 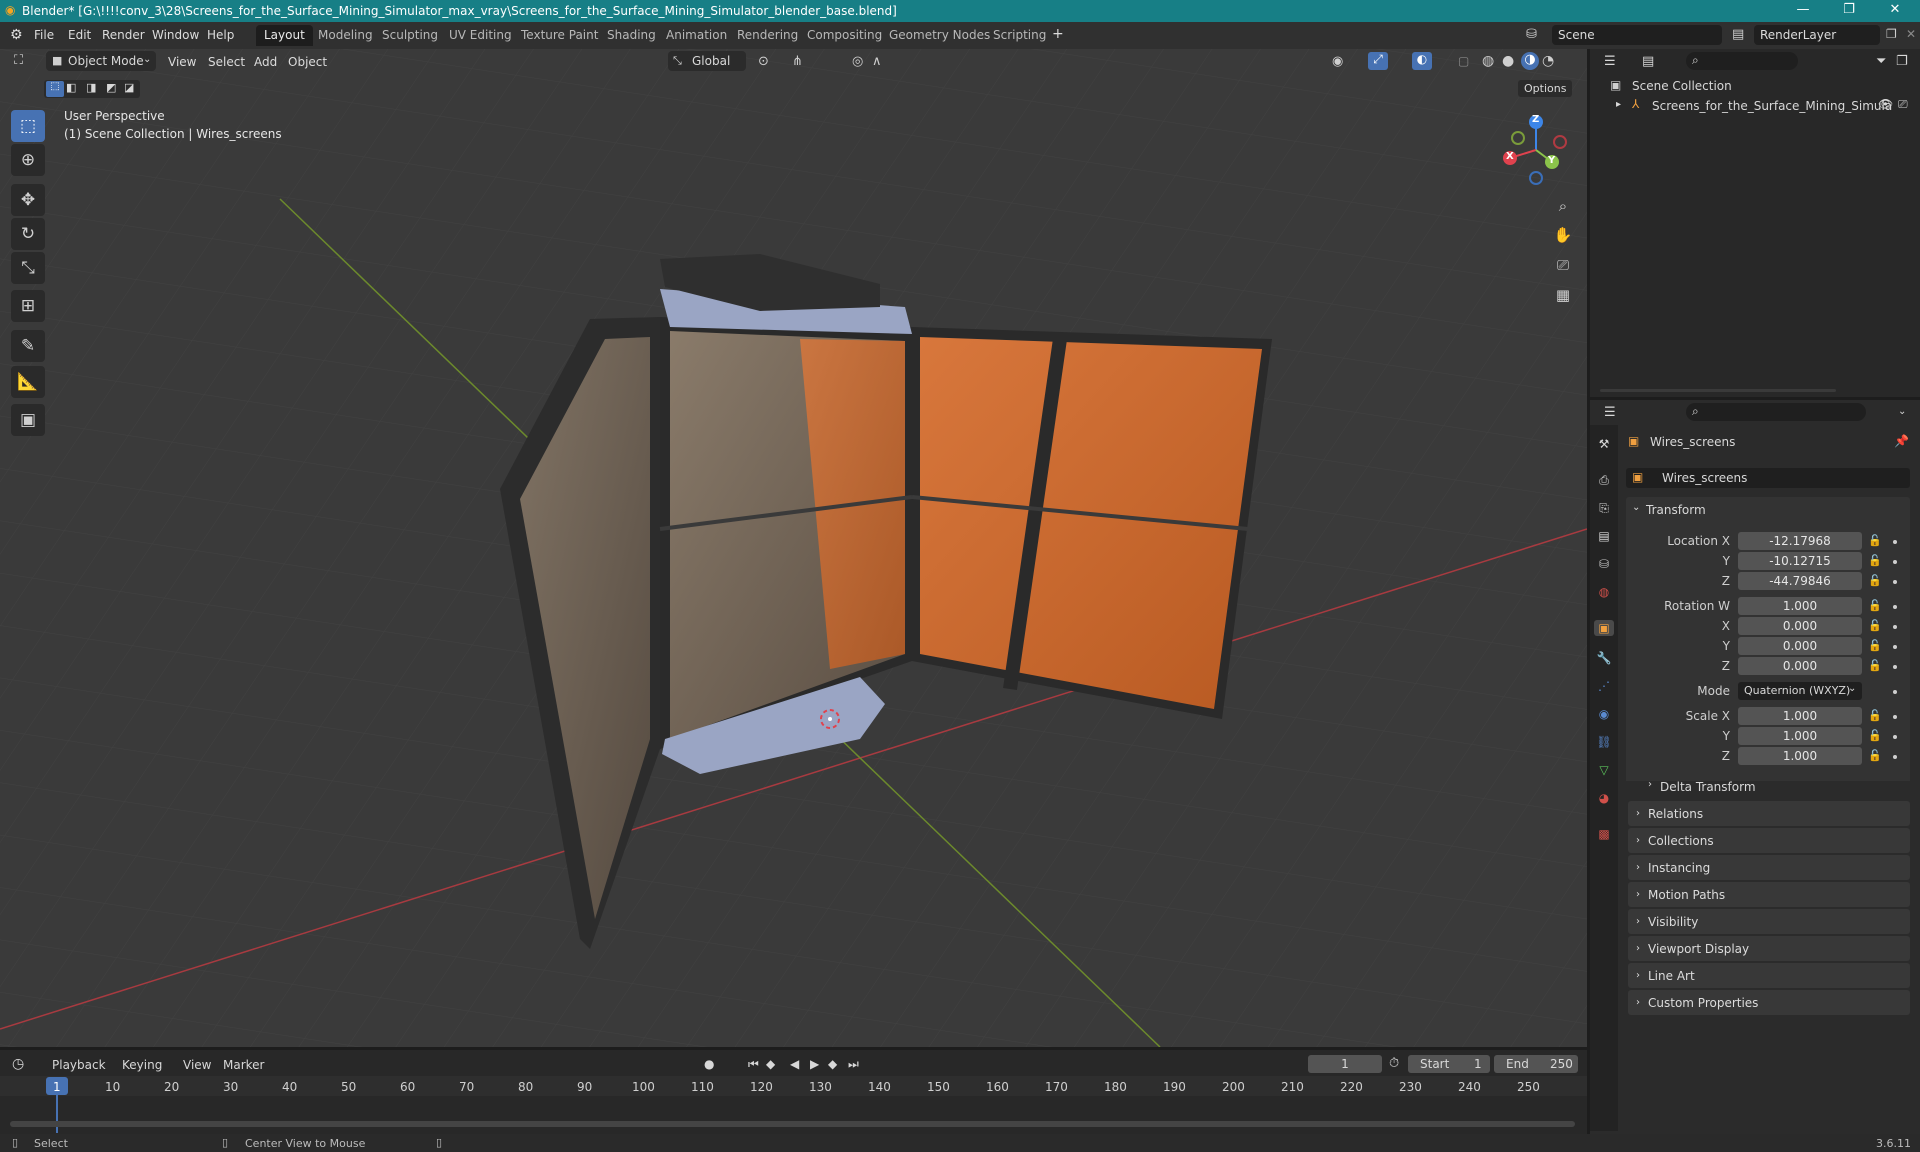 I want to click on select-subtract-icon: ◨, so click(x=91, y=87).